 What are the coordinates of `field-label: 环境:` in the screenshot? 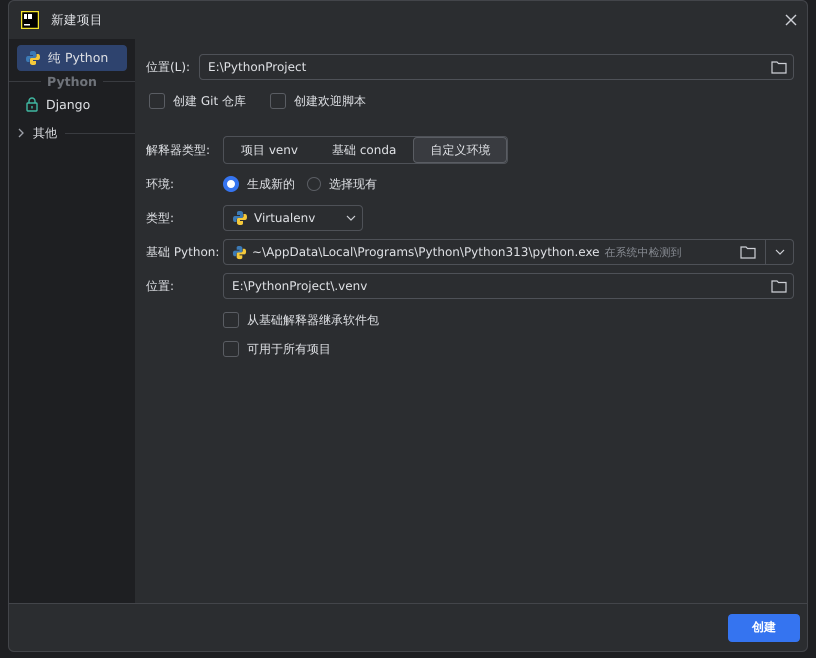 It's located at (161, 184).